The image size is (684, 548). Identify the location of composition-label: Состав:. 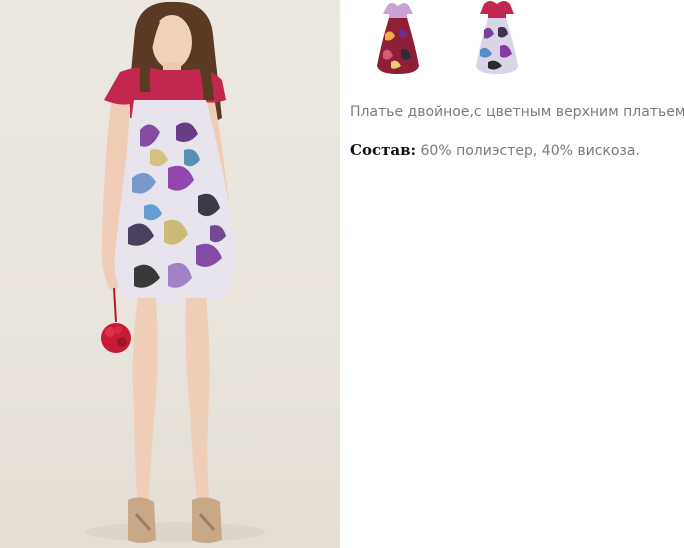
(383, 150).